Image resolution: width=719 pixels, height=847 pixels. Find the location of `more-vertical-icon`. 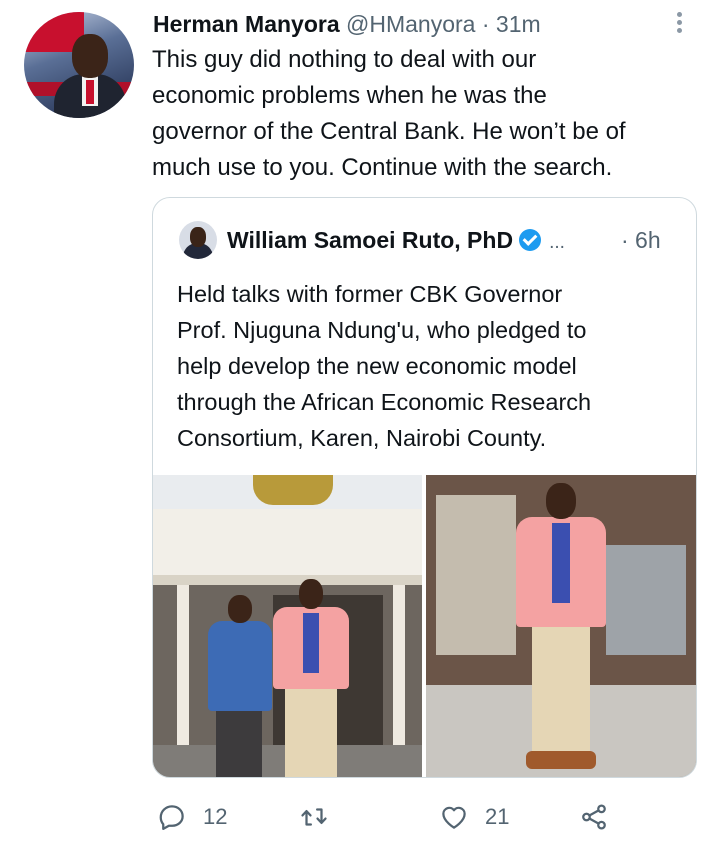

more-vertical-icon is located at coordinates (679, 23).